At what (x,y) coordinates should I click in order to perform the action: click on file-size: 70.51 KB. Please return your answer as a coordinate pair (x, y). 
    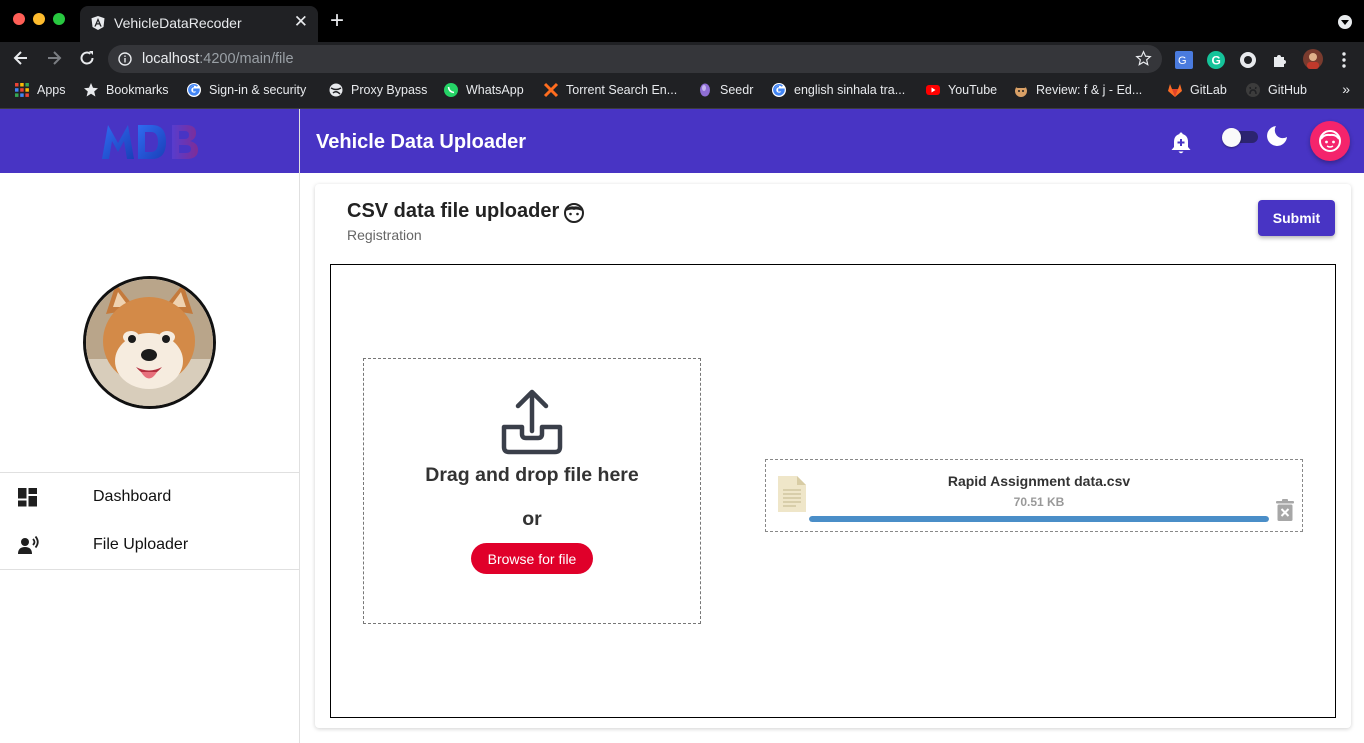
    Looking at the image, I should click on (1039, 502).